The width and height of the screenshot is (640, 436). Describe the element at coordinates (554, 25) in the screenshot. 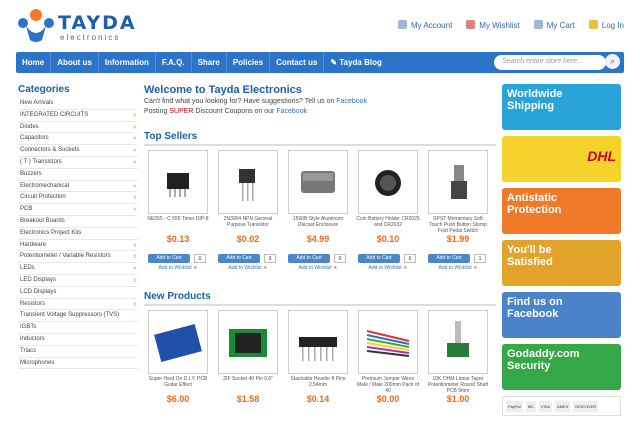

I see `my-cart-link: My Cart` at that location.